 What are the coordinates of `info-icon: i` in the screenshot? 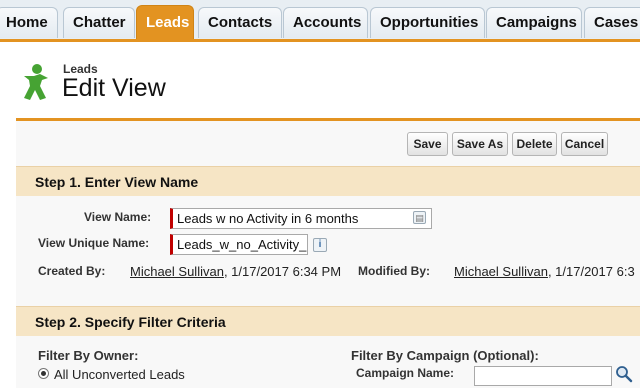 It's located at (320, 245).